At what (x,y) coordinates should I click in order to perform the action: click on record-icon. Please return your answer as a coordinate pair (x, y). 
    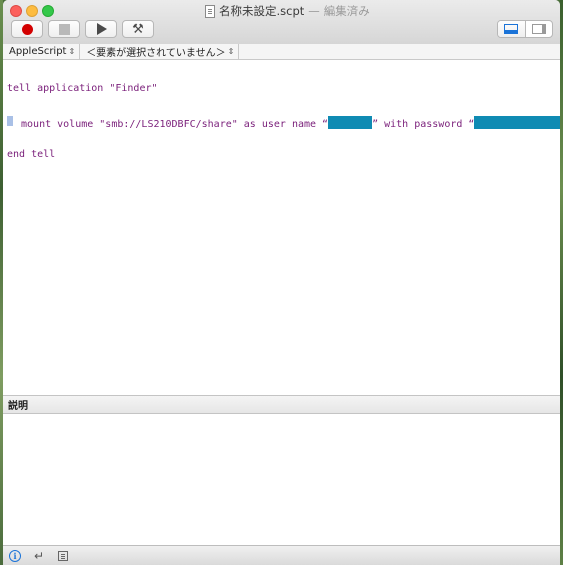
    Looking at the image, I should click on (27, 29).